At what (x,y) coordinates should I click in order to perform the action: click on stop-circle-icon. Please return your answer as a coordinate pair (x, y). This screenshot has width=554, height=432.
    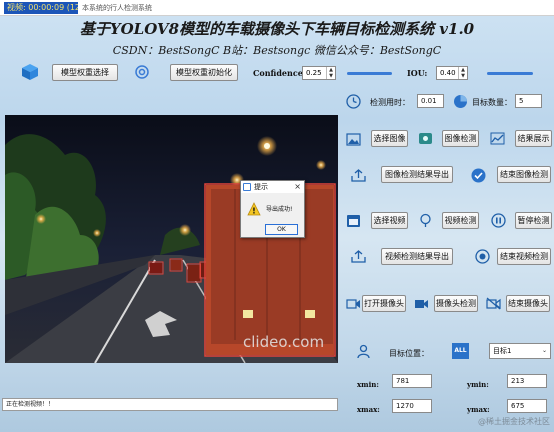
    Looking at the image, I should click on (482, 256).